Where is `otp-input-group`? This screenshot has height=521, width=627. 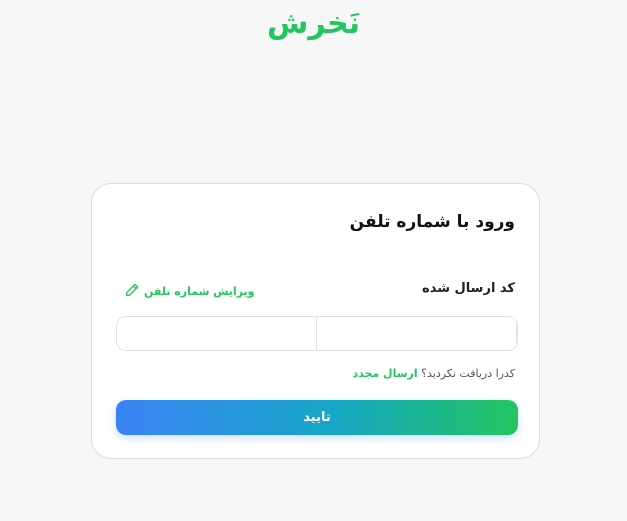
otp-input-group is located at coordinates (317, 333).